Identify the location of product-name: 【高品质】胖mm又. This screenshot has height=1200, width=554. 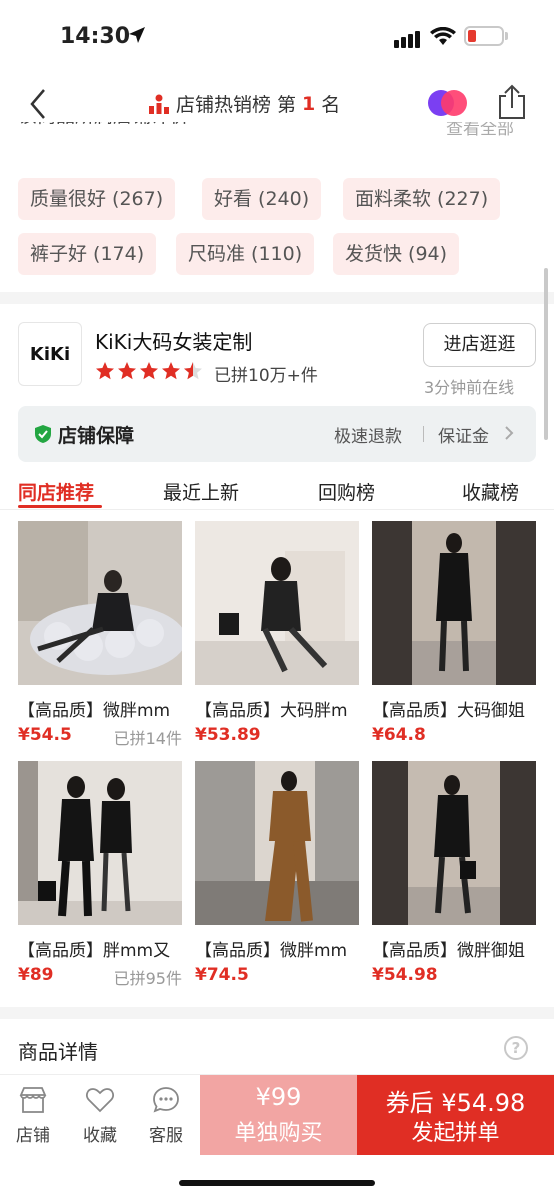
(94, 951).